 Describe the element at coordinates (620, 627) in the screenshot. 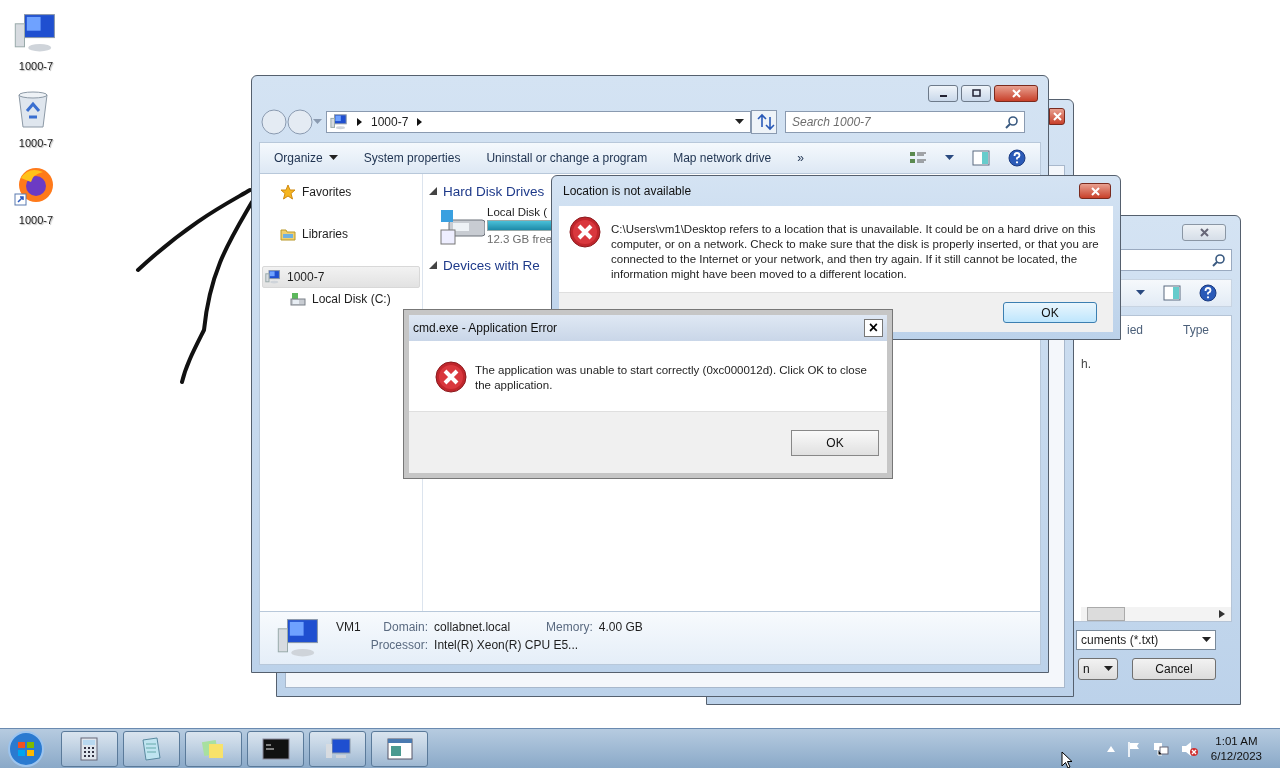

I see `field-value: 4.00 GB` at that location.